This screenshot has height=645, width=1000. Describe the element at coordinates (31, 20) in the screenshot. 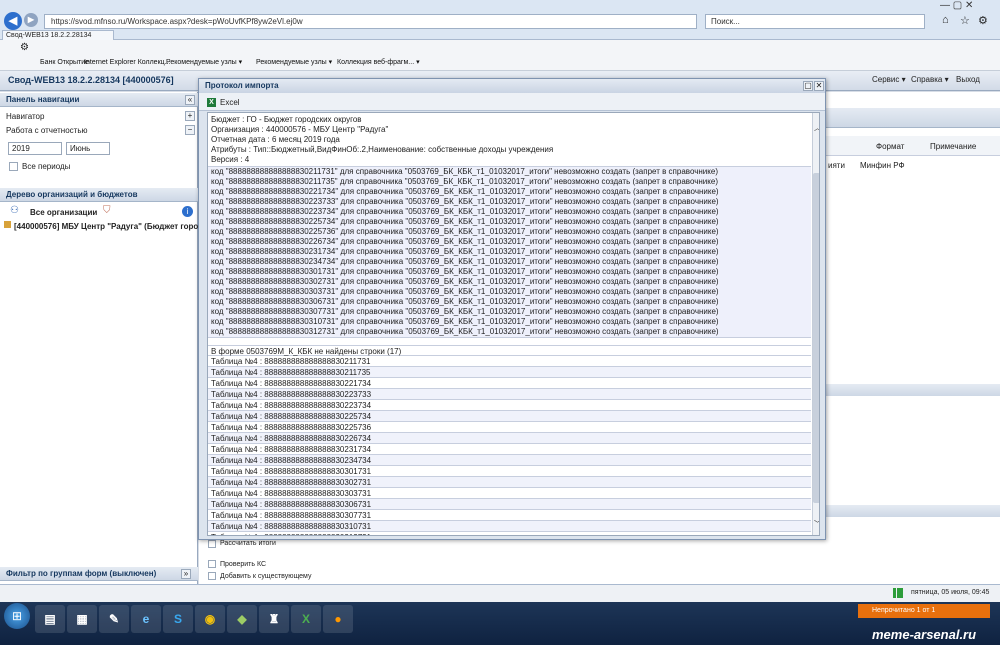

I see `forward-icon: ▶` at that location.